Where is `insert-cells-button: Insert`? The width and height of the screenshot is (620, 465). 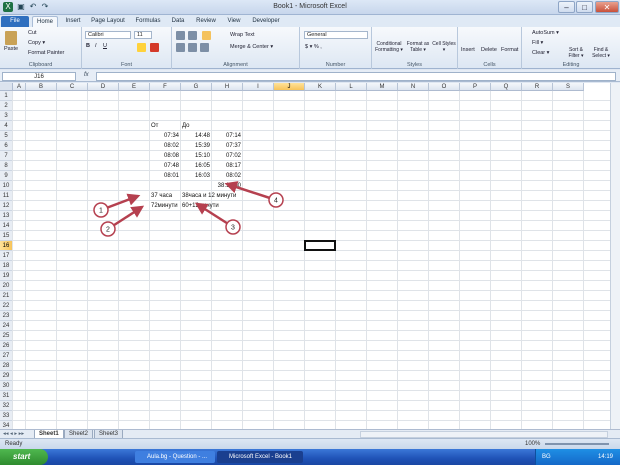
insert-cells-button: Insert is located at coordinates (468, 50).